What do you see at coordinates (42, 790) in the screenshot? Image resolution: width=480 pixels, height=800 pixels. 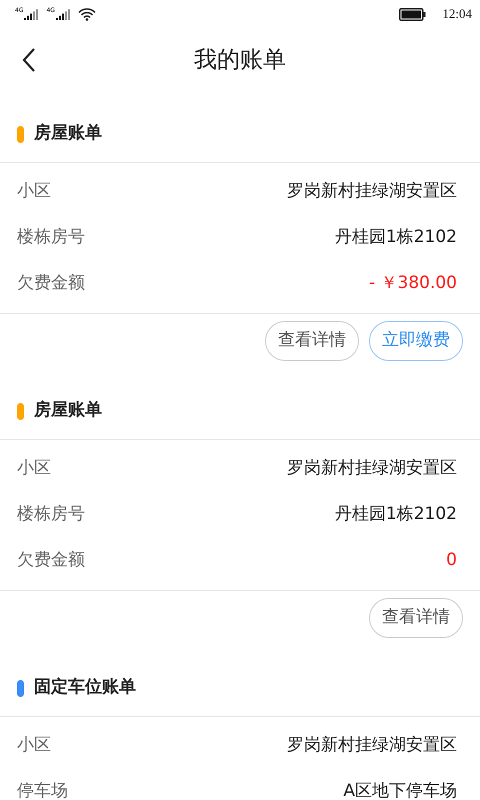 I see `field-label: 停车场` at bounding box center [42, 790].